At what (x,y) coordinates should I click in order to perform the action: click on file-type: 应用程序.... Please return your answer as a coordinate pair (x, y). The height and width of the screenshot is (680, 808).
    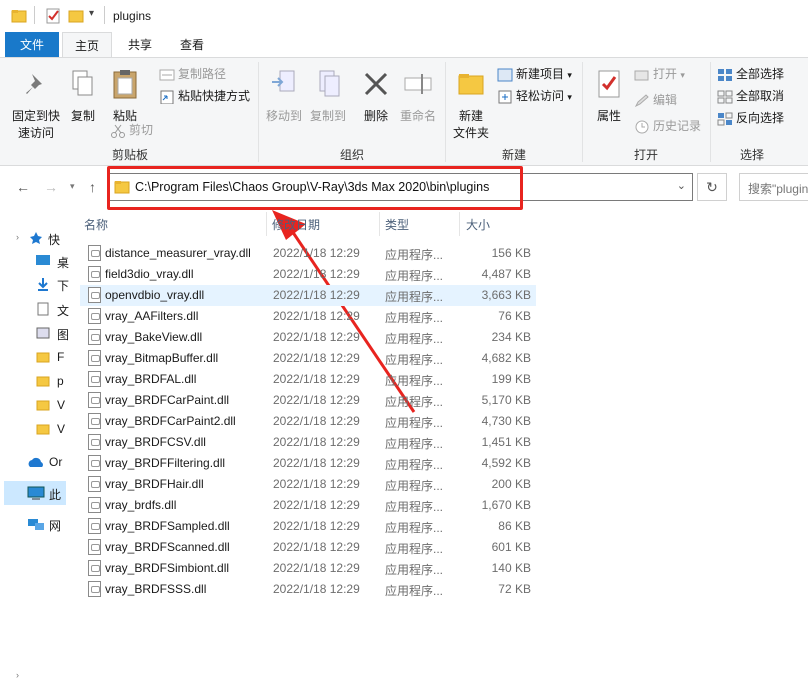
    Looking at the image, I should click on (414, 423).